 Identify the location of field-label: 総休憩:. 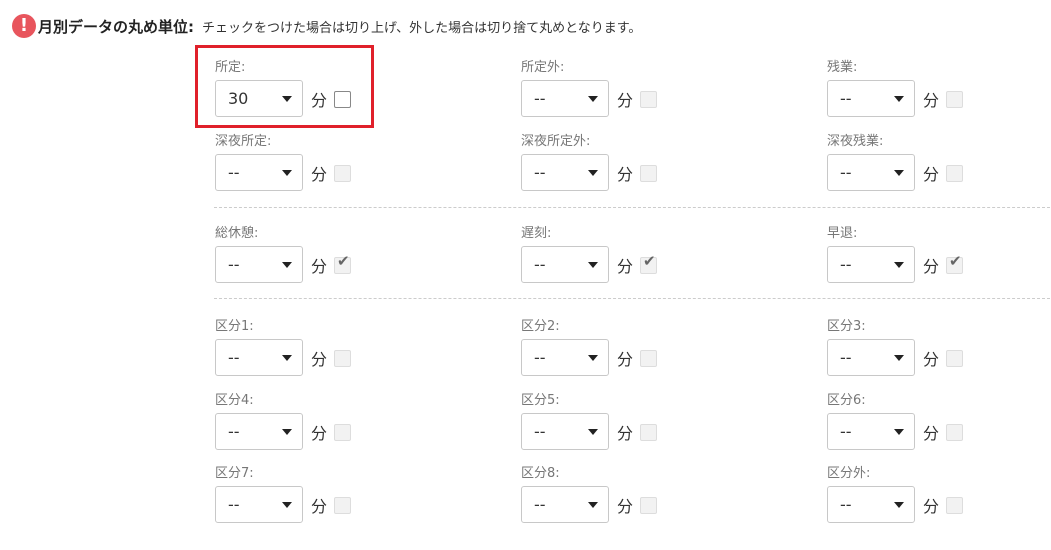
(237, 233).